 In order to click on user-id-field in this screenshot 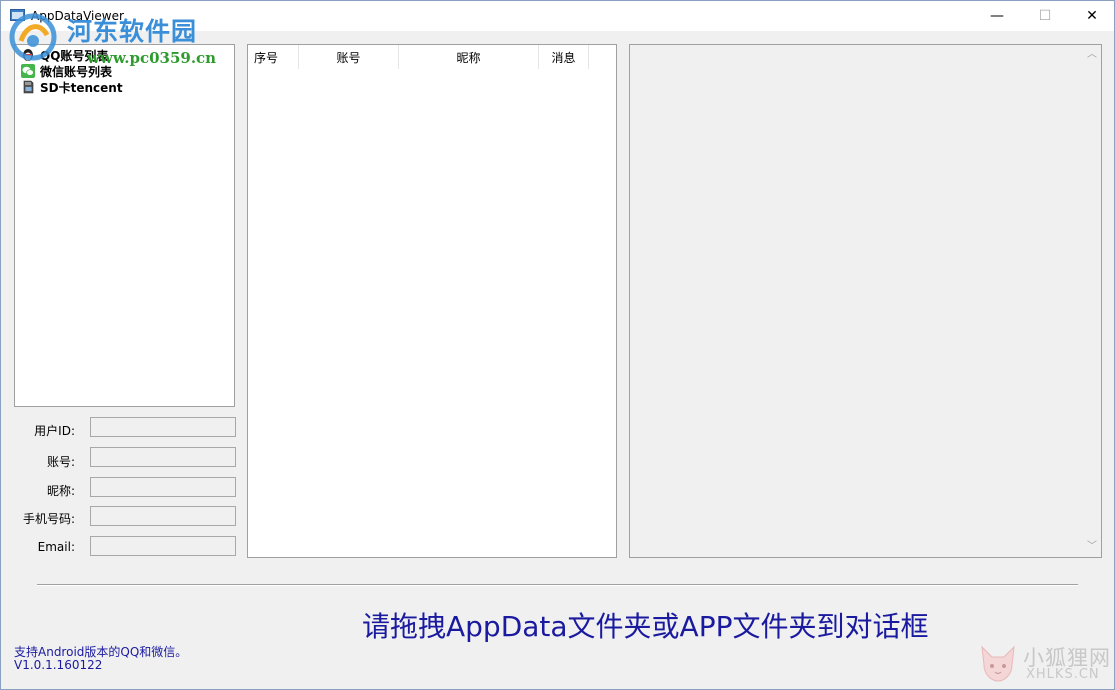, I will do `click(163, 427)`.